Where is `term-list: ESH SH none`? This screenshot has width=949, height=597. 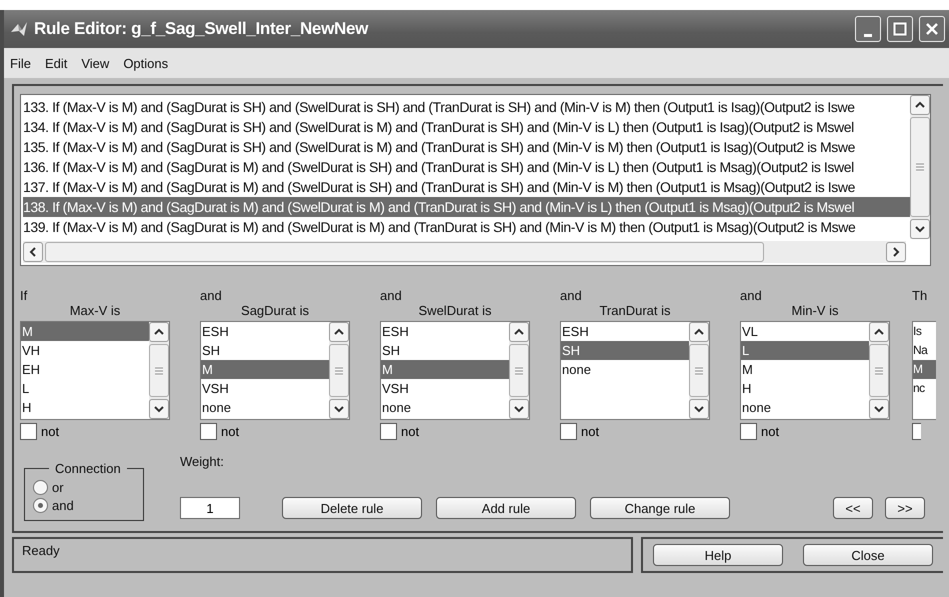
term-list: ESH SH none is located at coordinates (635, 370).